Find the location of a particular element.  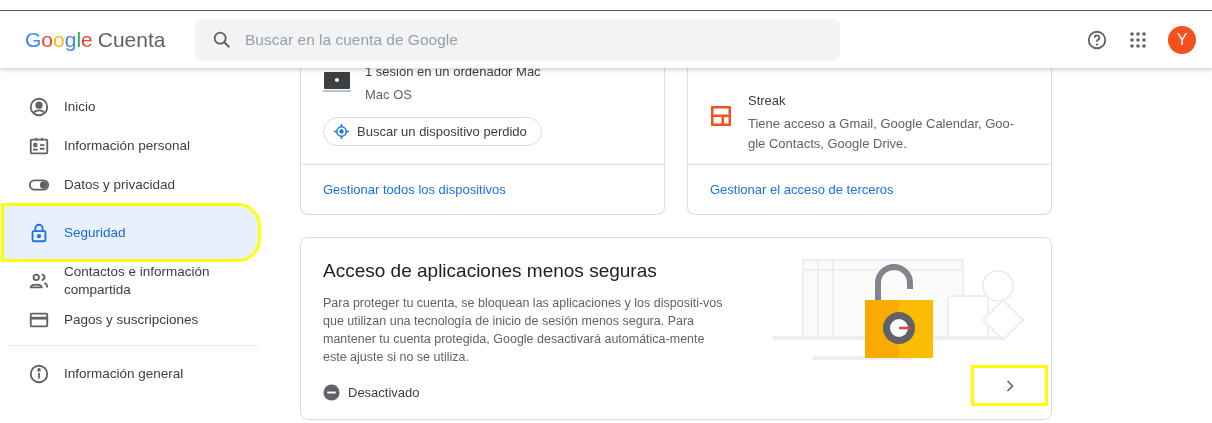

sidebar-item: Inicio is located at coordinates (127, 106).